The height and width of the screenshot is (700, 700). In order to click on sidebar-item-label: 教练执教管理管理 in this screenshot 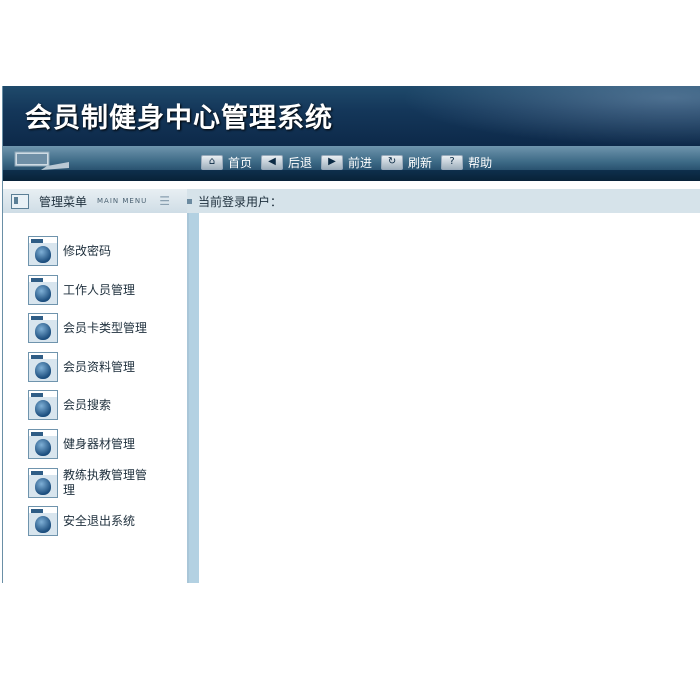, I will do `click(105, 482)`.